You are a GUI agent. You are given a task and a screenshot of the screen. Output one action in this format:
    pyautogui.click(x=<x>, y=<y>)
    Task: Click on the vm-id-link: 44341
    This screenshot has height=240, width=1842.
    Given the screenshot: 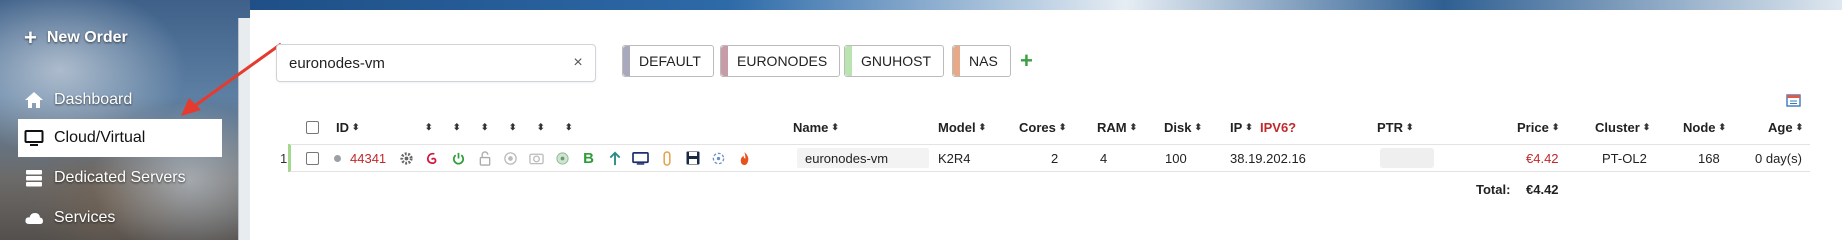 What is the action you would take?
    pyautogui.click(x=368, y=158)
    